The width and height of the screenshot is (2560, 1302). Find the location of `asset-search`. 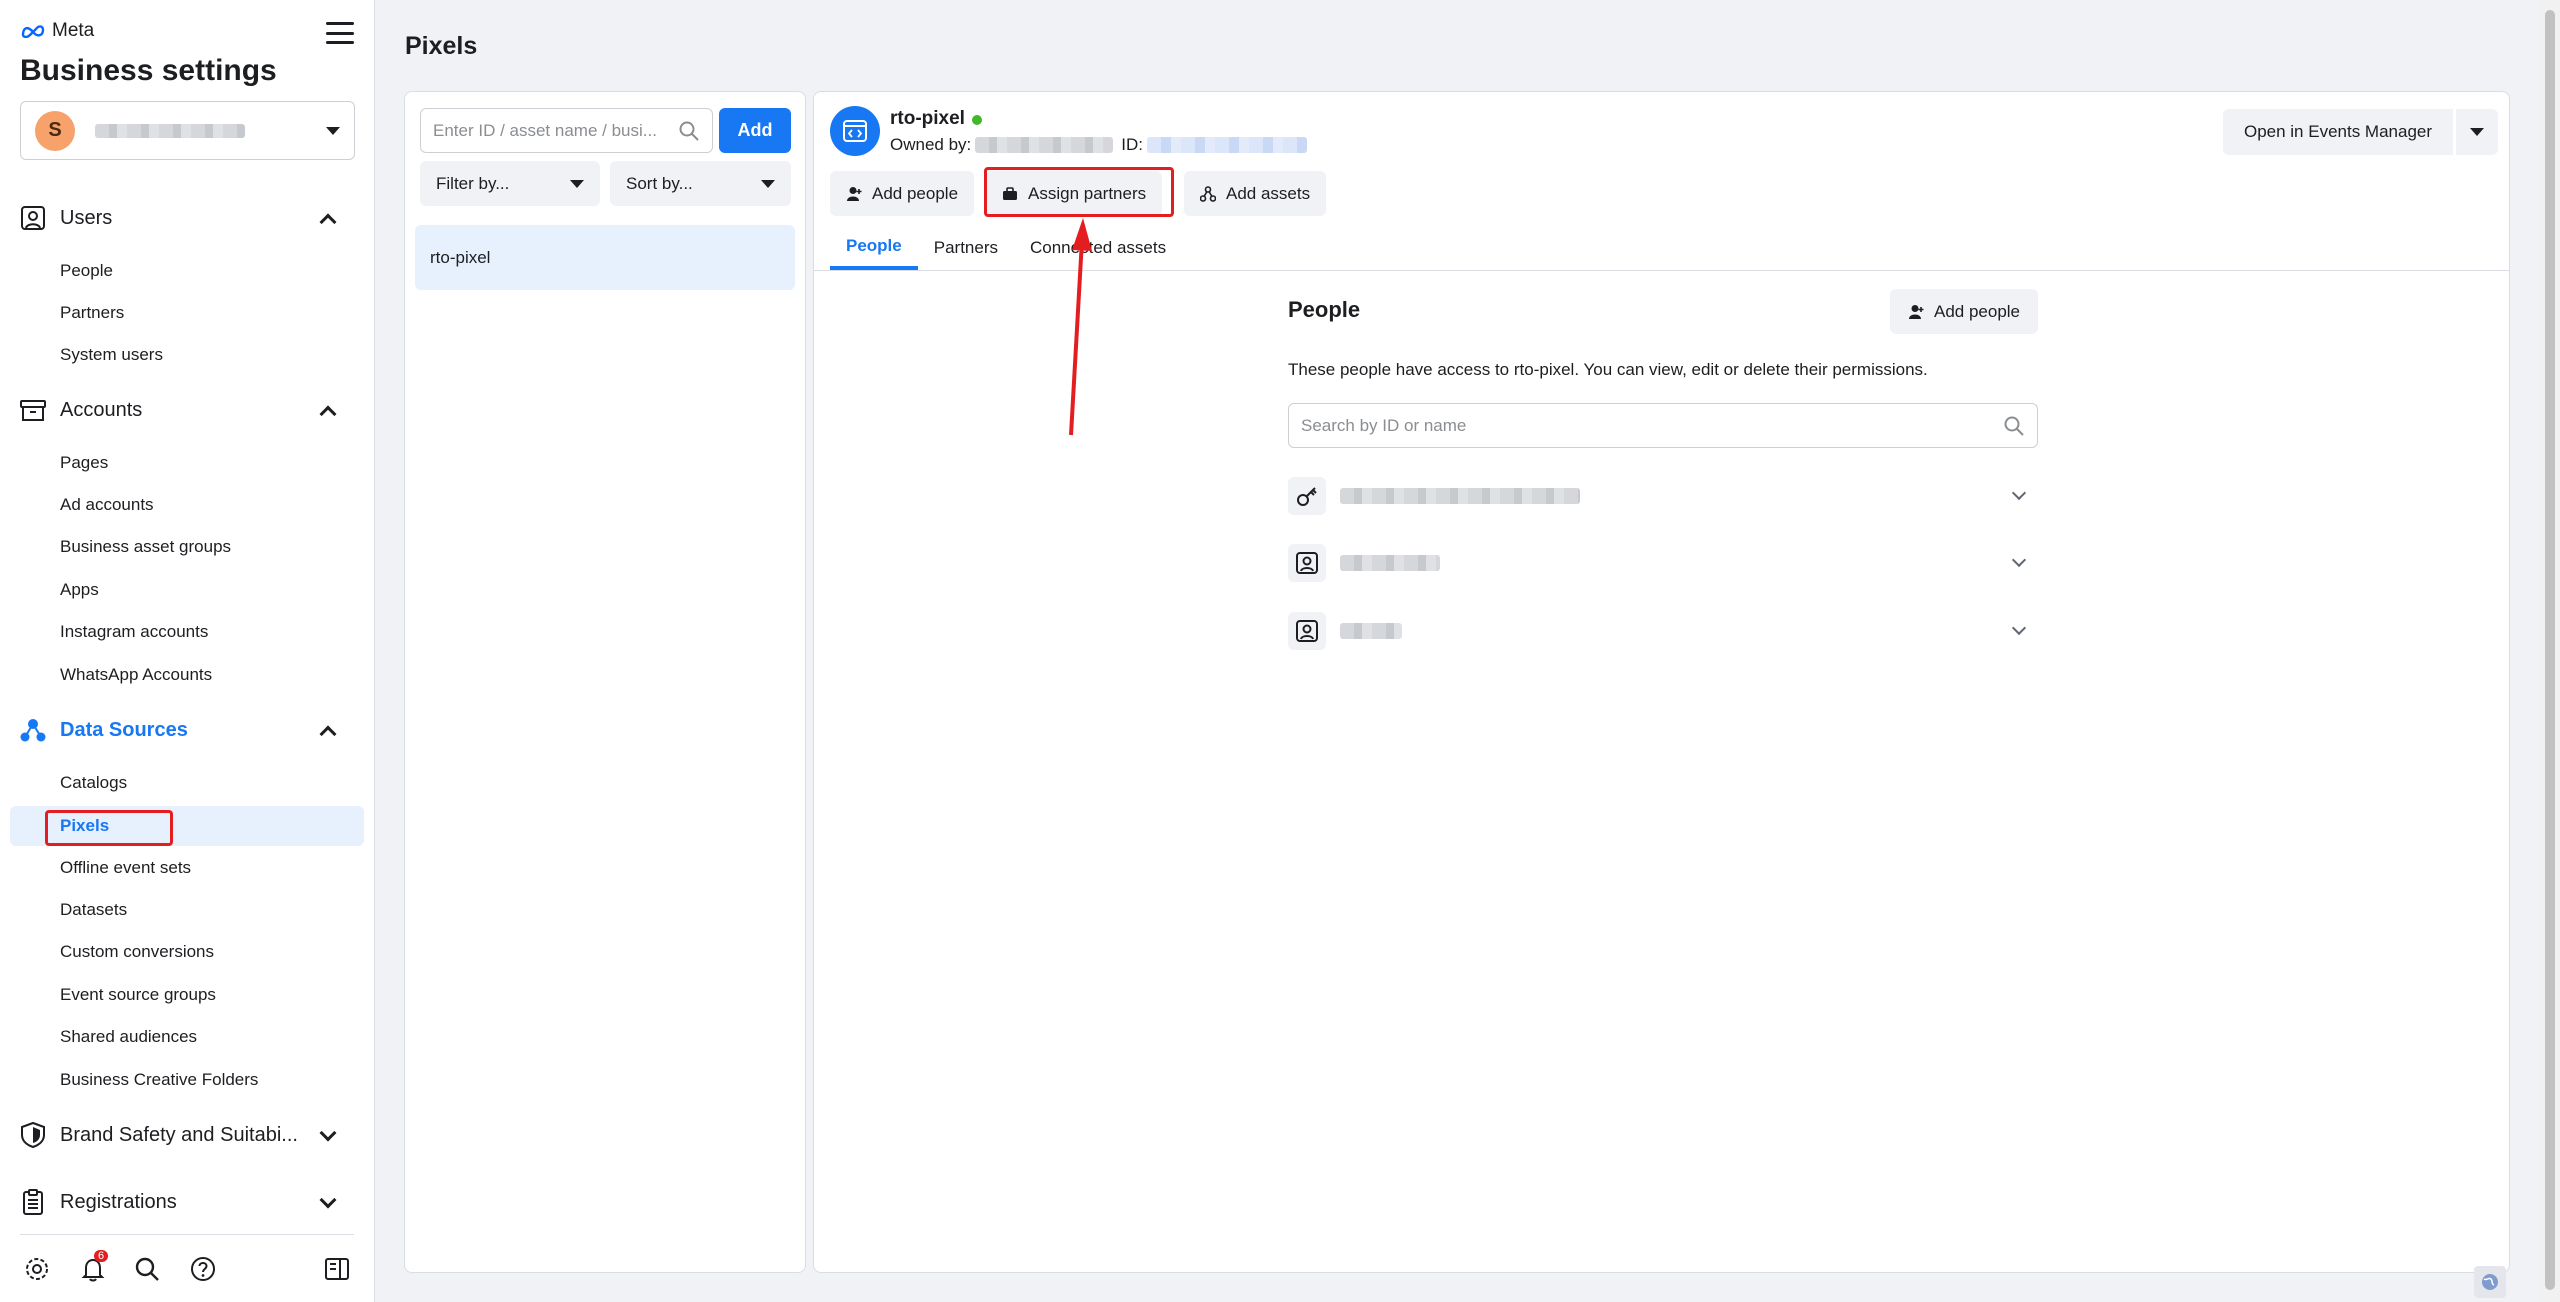

asset-search is located at coordinates (566, 130).